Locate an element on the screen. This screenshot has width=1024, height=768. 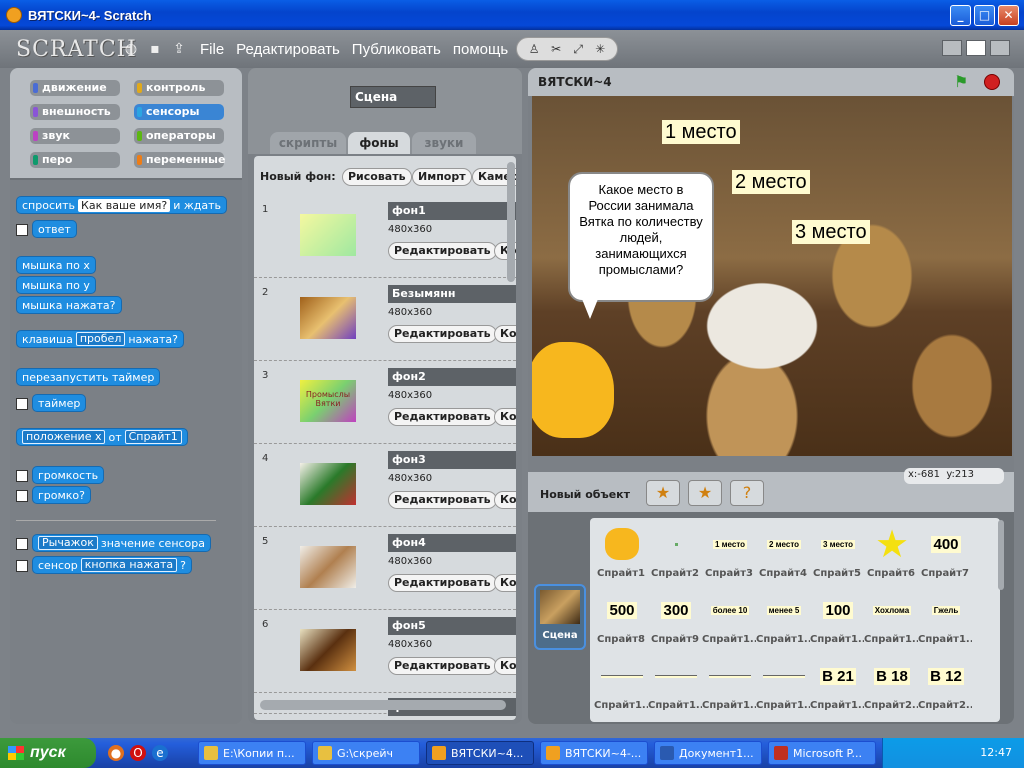
paint-sprite-icon: ★ is located at coordinates (663, 493).